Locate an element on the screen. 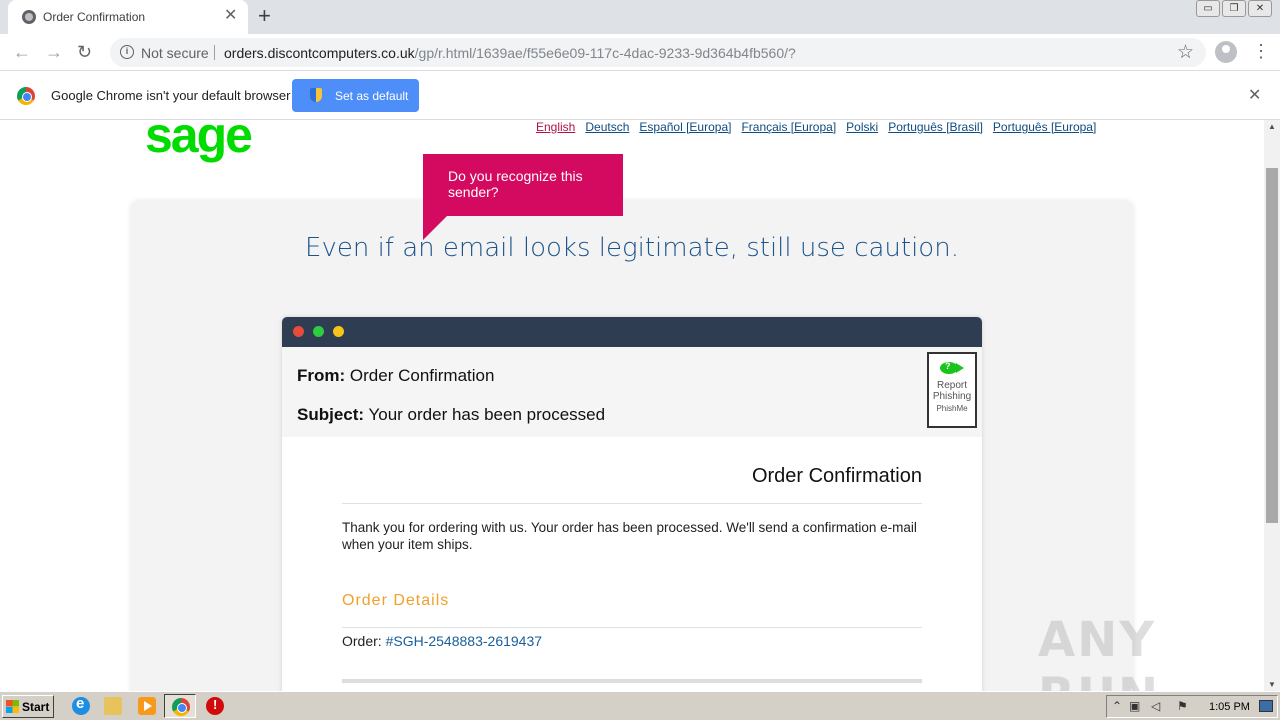  lang-portugues-brasil-link: Português [Brasil] is located at coordinates (935, 127).